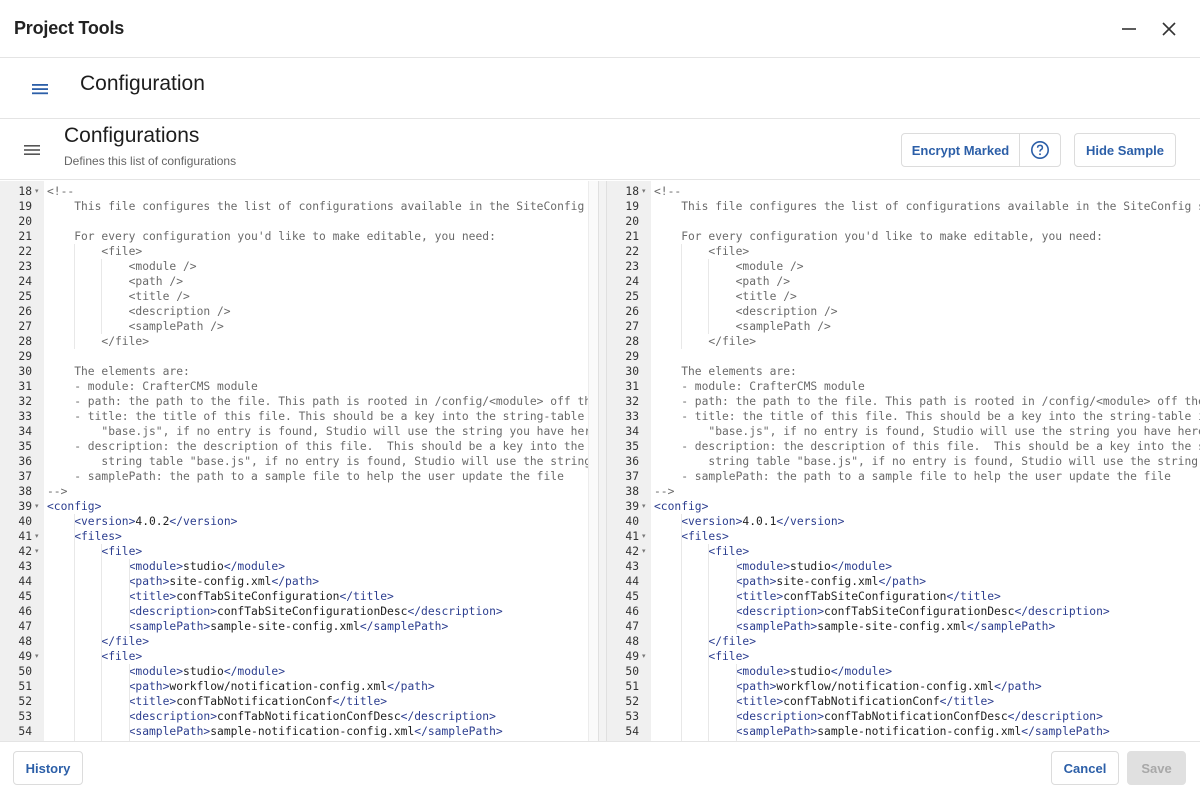 This screenshot has height=793, width=1200. Describe the element at coordinates (25, 356) in the screenshot. I see `line-number: 29` at that location.